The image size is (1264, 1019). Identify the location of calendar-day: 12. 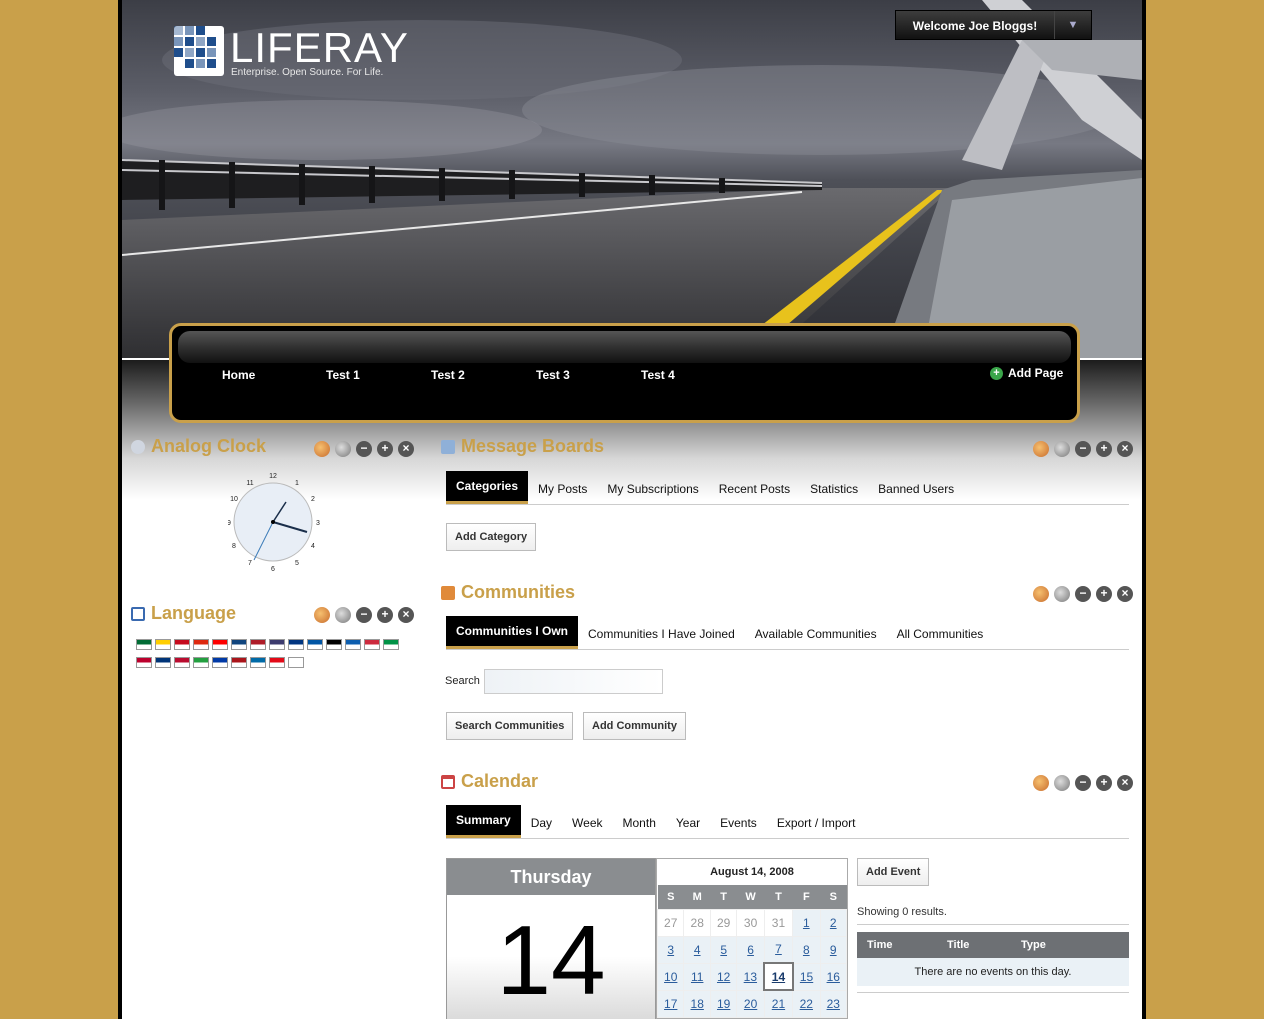
(723, 976).